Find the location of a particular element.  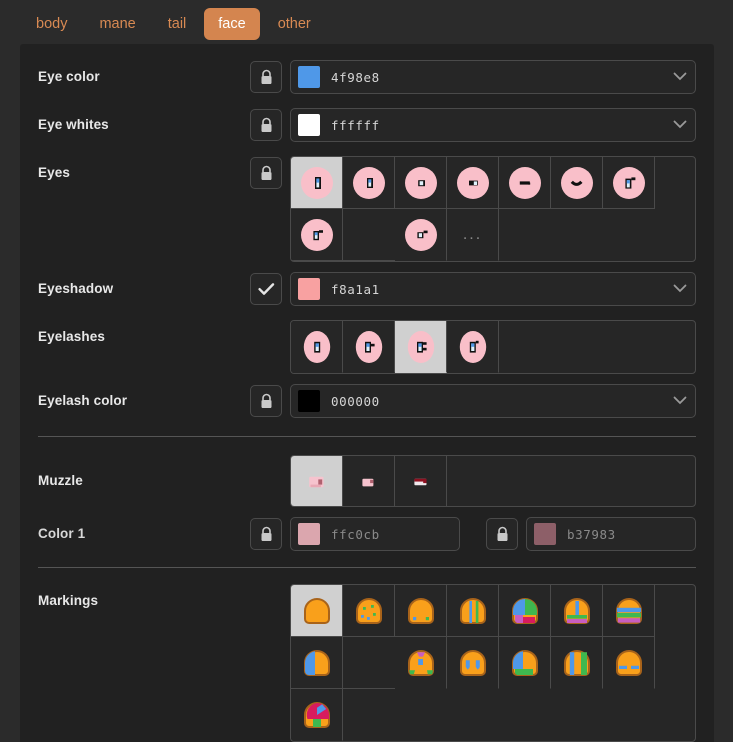

muzzle-color1-right-lock-button is located at coordinates (502, 534).